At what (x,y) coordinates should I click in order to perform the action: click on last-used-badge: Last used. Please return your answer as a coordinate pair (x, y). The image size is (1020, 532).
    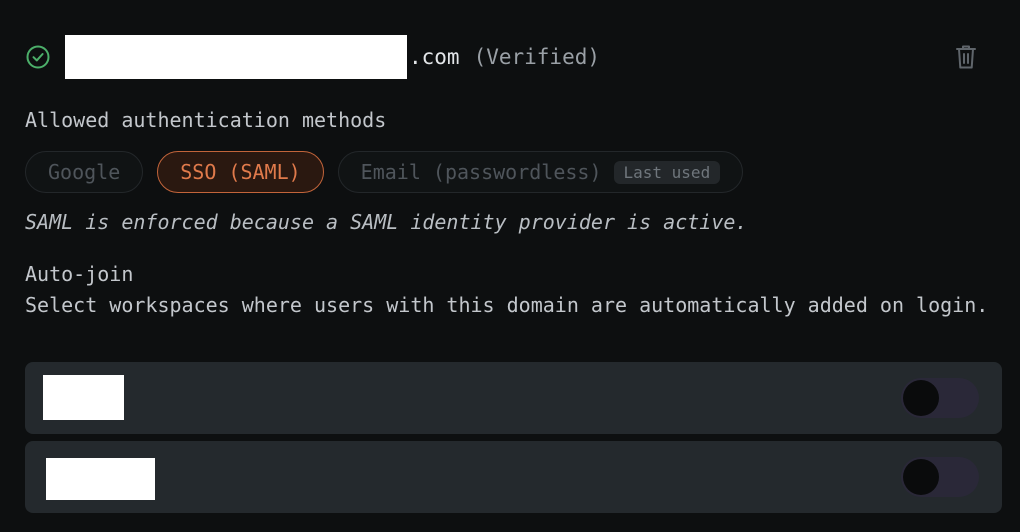
    Looking at the image, I should click on (667, 172).